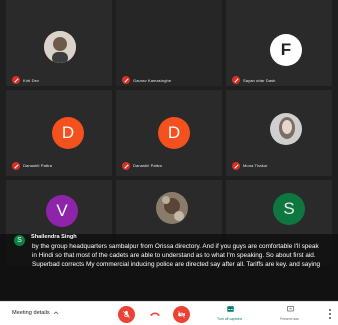  I want to click on participant-tile: Mona Thakur, so click(279, 133).